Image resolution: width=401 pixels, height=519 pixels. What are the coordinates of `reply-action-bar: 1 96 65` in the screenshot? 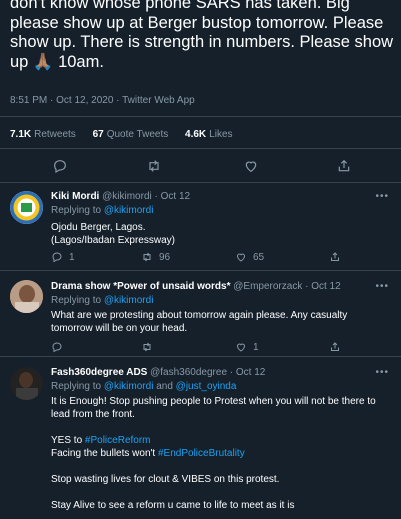 It's located at (221, 258).